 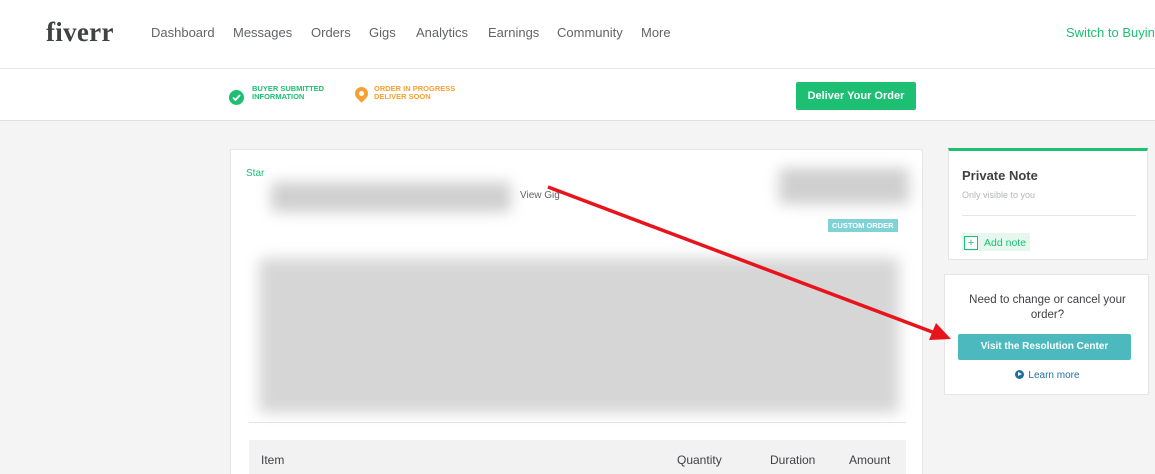 What do you see at coordinates (1000, 175) in the screenshot?
I see `private-note-title: Private Note` at bounding box center [1000, 175].